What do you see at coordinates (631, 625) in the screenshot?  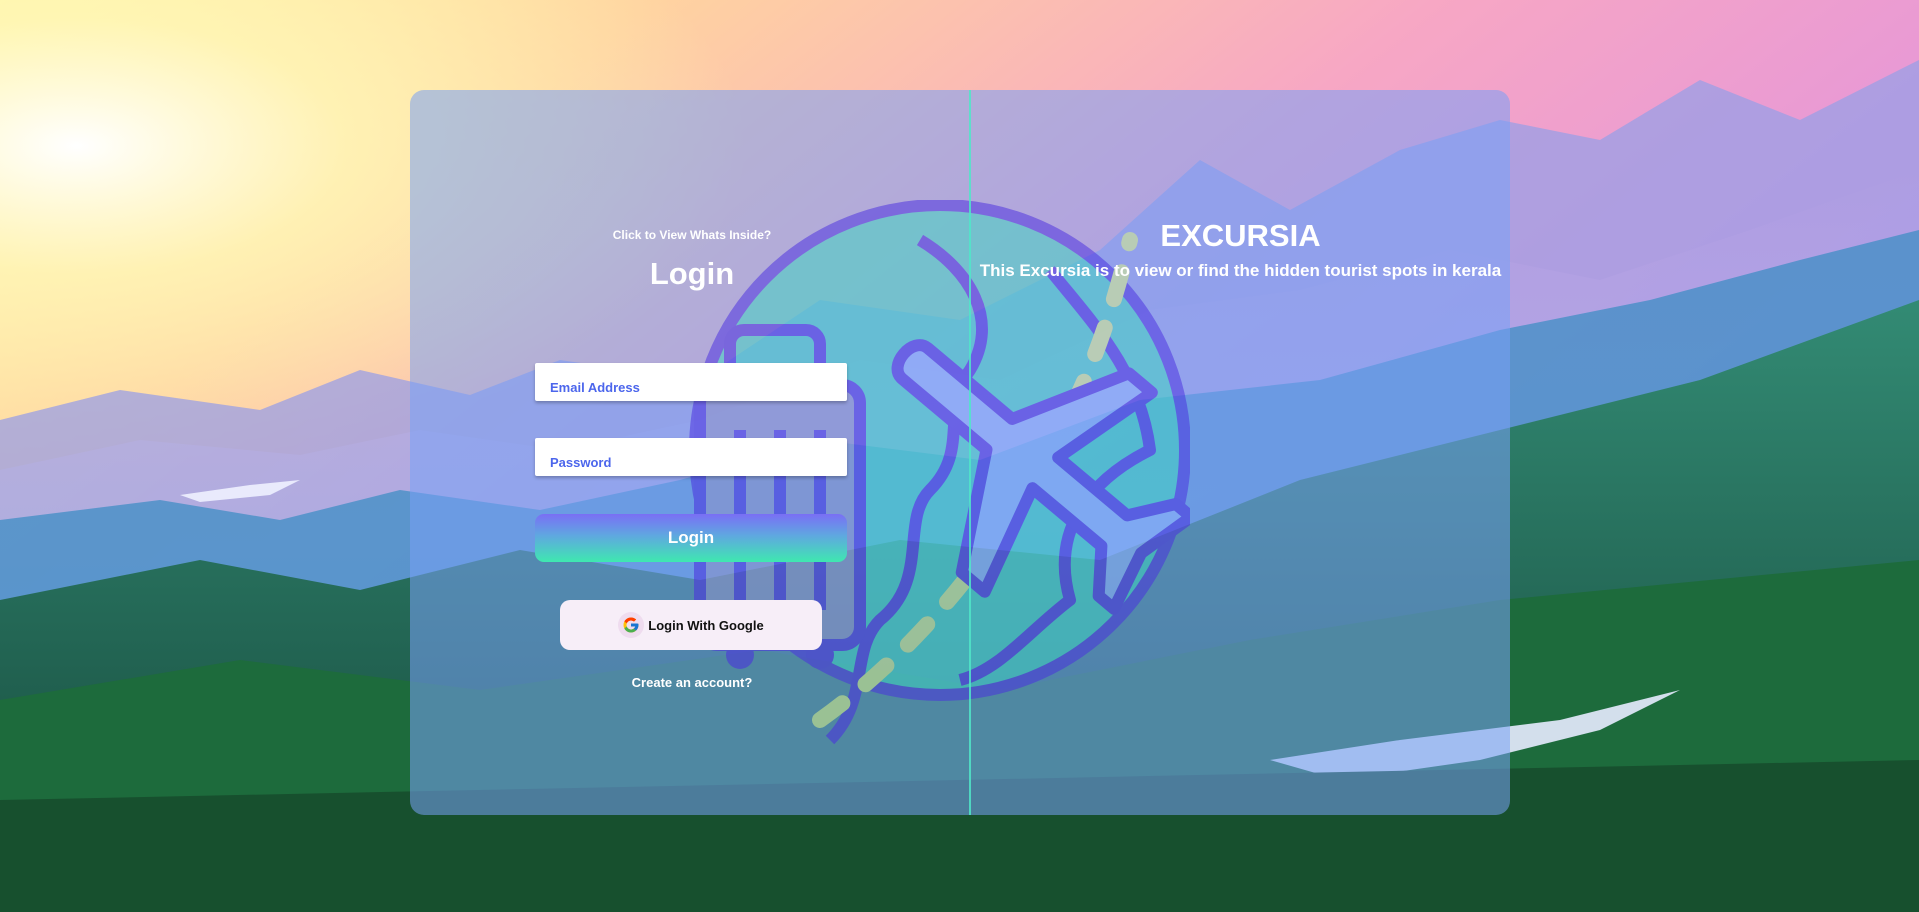 I see `google-logo-icon` at bounding box center [631, 625].